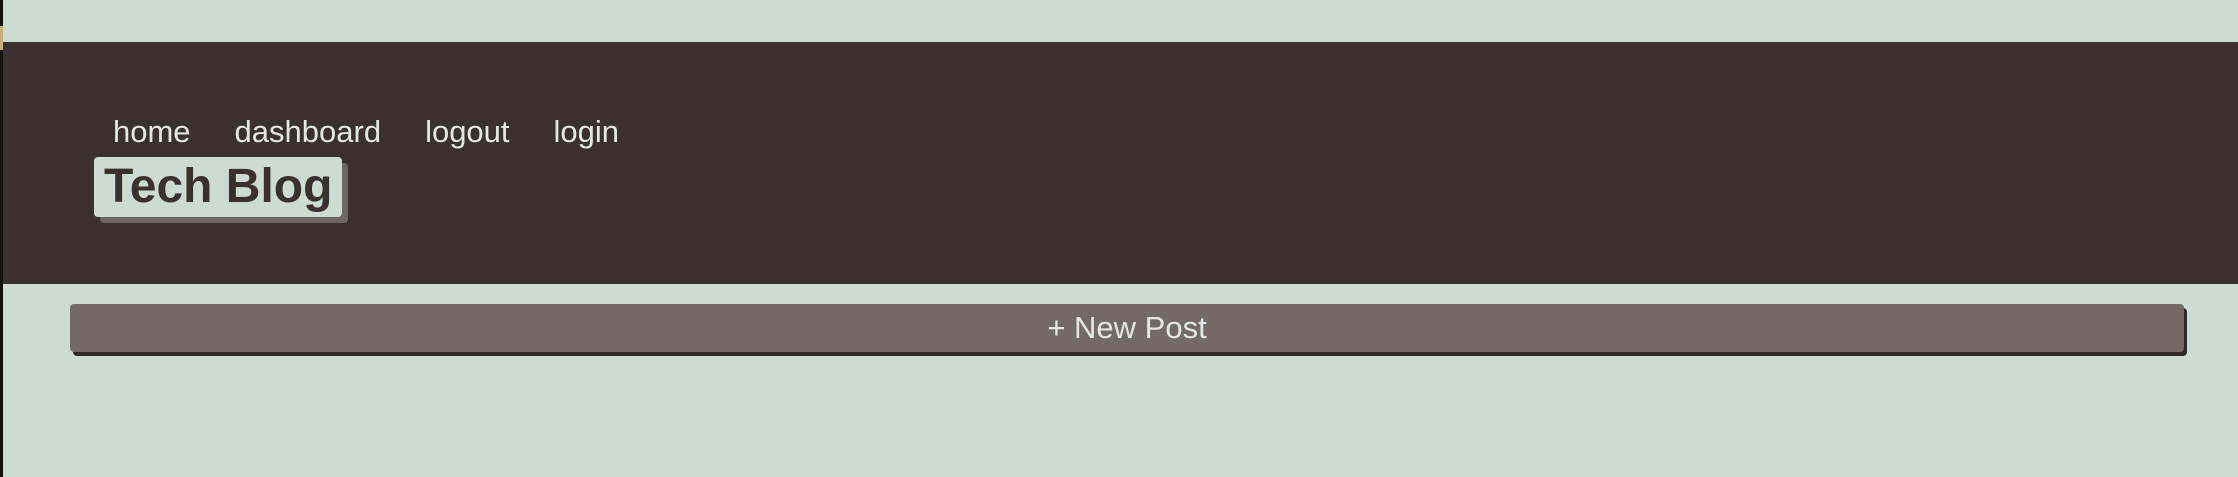 The image size is (2238, 477). I want to click on nav-link-home: home, so click(152, 132).